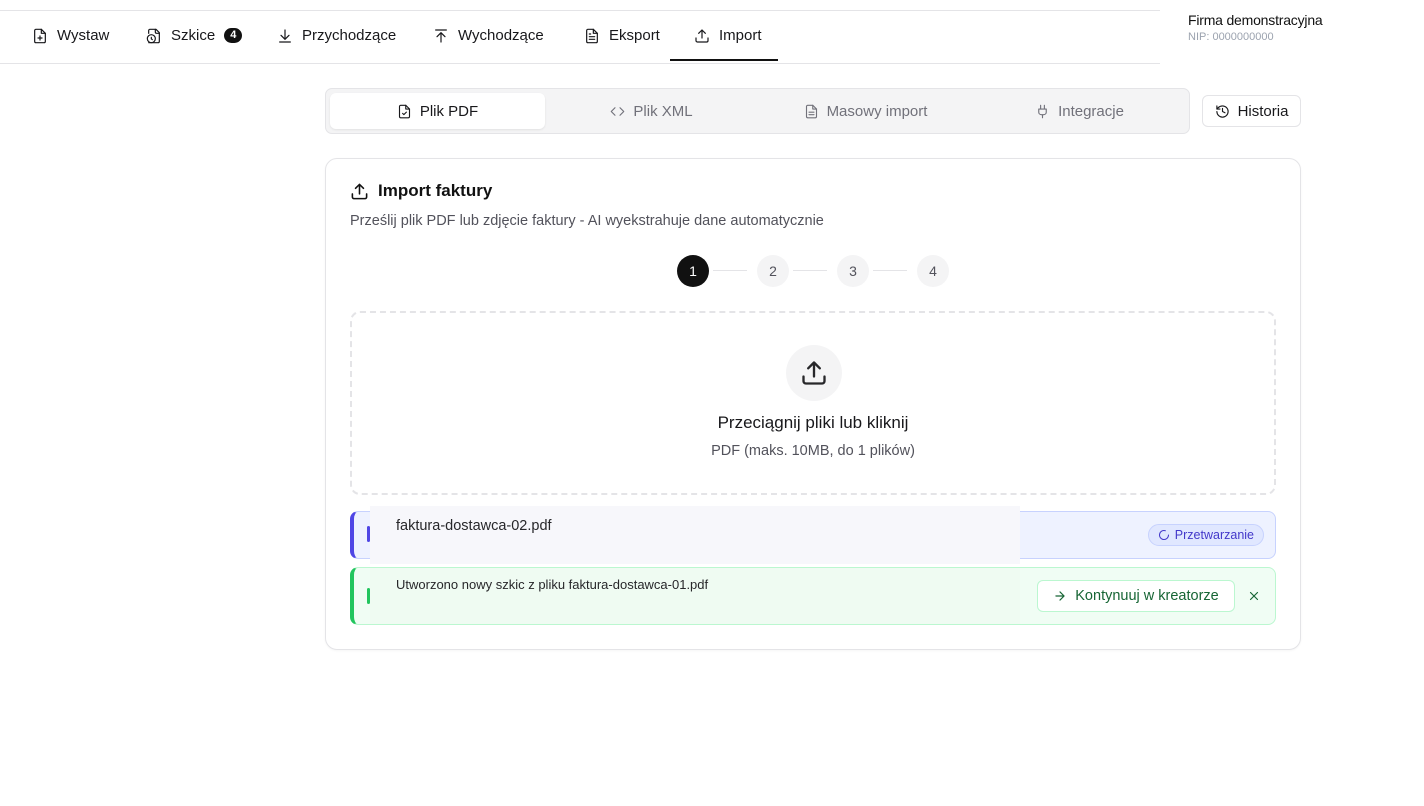  I want to click on nav-item-przychodzace: Przychodzące, so click(336, 35).